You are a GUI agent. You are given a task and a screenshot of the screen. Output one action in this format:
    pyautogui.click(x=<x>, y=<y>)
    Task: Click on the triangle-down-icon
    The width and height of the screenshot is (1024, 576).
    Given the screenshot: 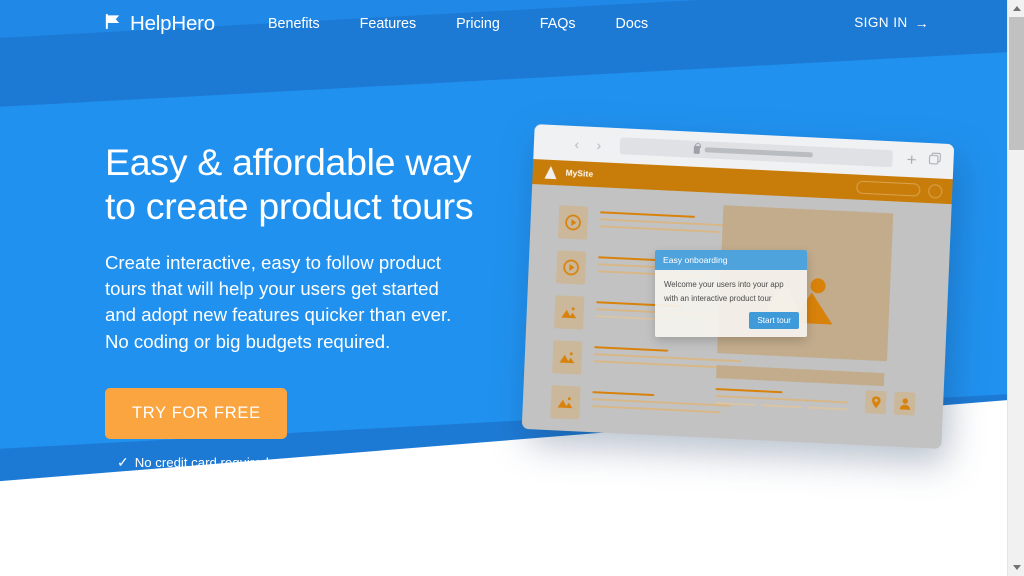 What is the action you would take?
    pyautogui.click(x=1016, y=567)
    